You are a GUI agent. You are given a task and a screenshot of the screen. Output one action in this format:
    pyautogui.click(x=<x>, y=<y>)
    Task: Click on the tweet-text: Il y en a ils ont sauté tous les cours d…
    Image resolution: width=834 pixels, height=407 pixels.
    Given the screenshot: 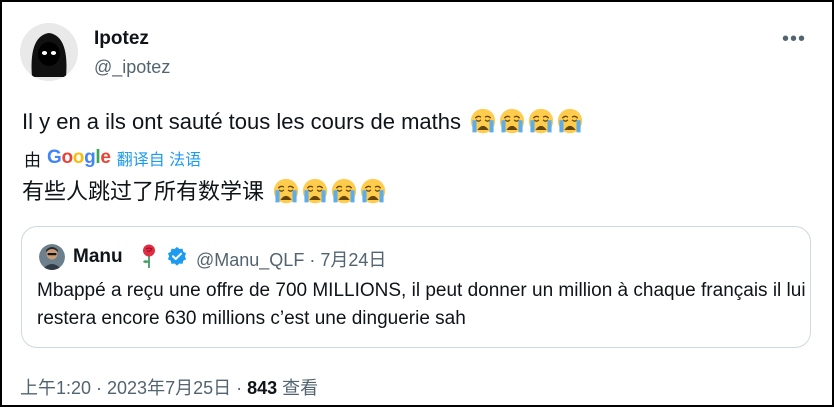 What is the action you would take?
    pyautogui.click(x=302, y=122)
    